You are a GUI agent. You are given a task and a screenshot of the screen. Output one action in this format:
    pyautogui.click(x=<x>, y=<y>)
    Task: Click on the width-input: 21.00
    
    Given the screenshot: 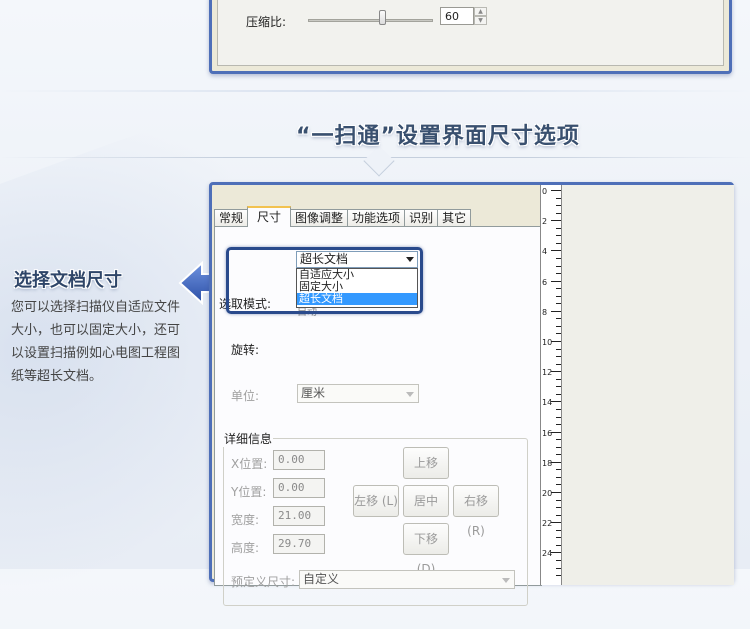 What is the action you would take?
    pyautogui.click(x=299, y=516)
    